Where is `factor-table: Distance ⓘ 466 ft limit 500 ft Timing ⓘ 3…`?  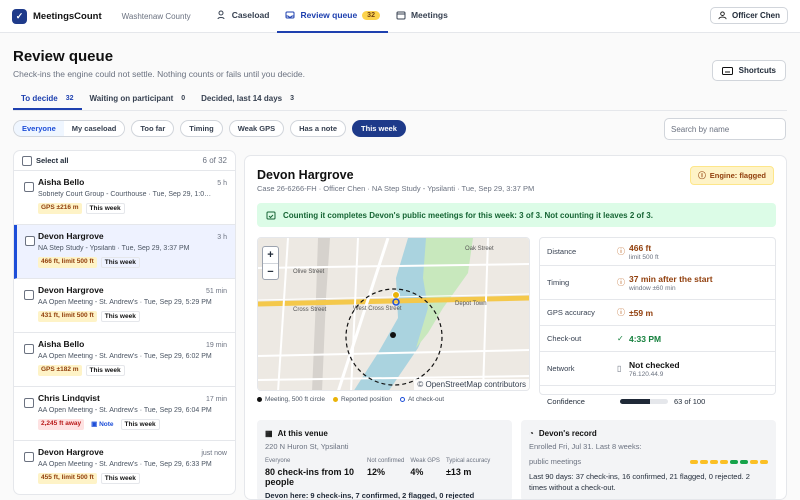
factor-table: Distance ⓘ 466 ft limit 500 ft Timing ⓘ 3… is located at coordinates (657, 321).